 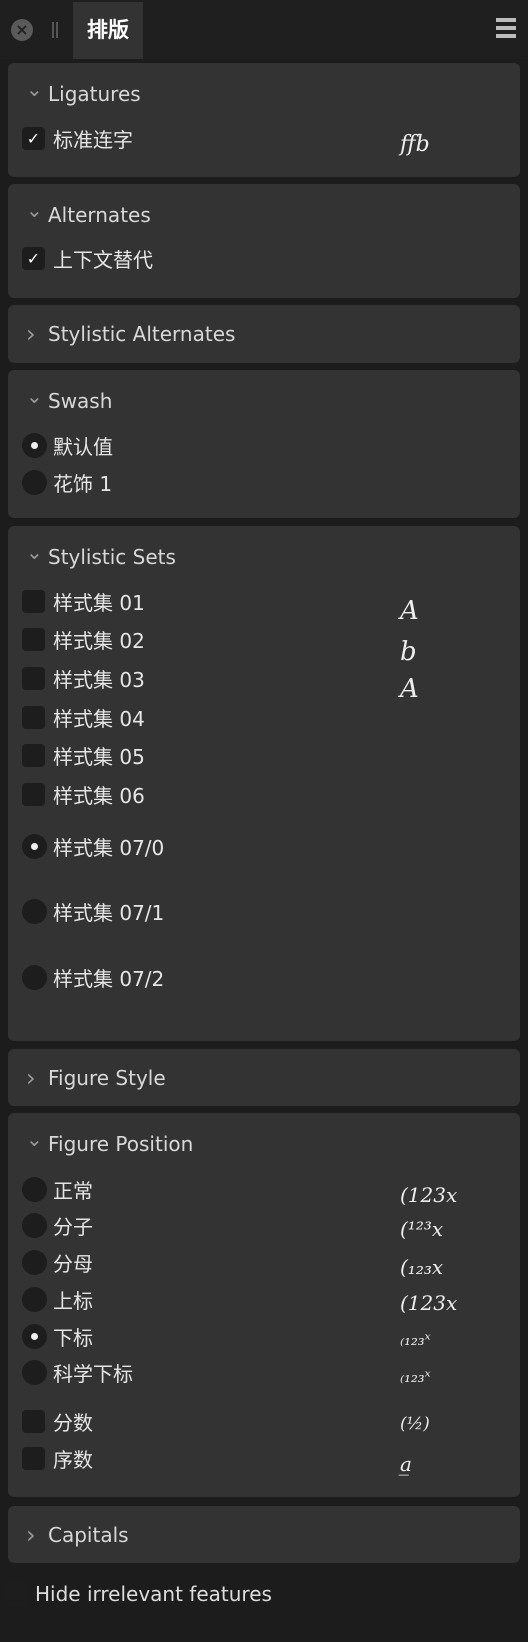 I want to click on radio-option: 科学下标, so click(x=77, y=1372).